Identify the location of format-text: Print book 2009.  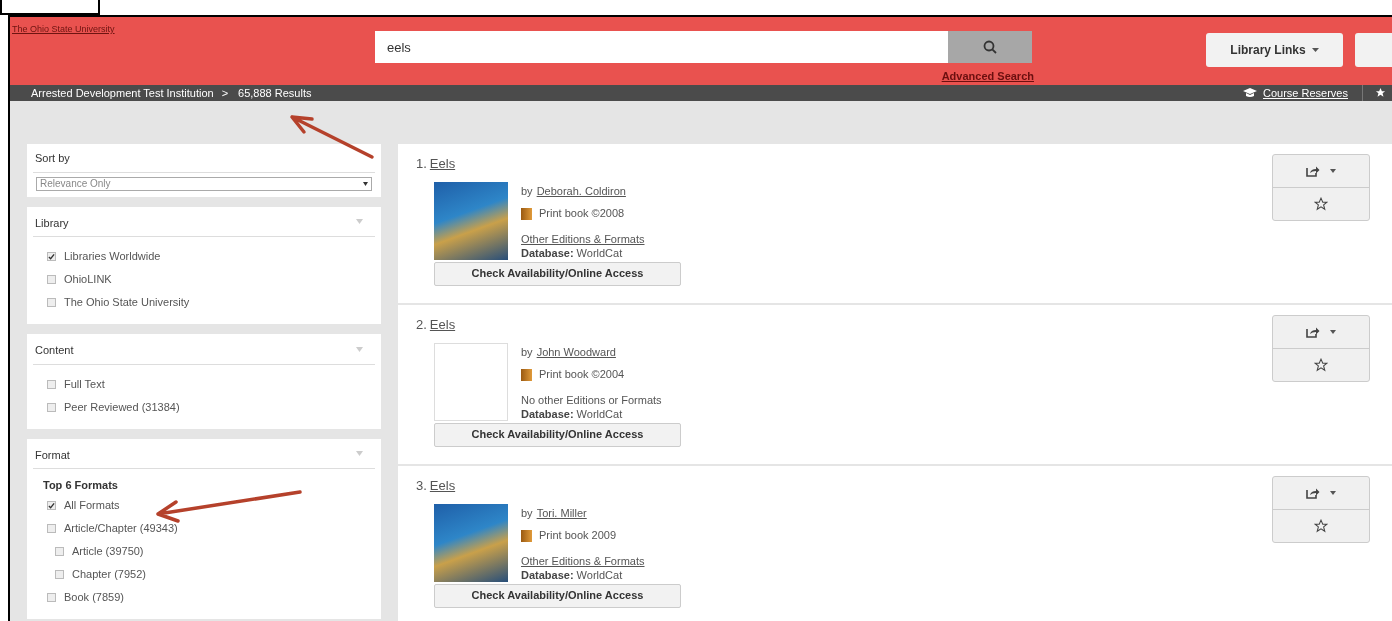
(578, 536).